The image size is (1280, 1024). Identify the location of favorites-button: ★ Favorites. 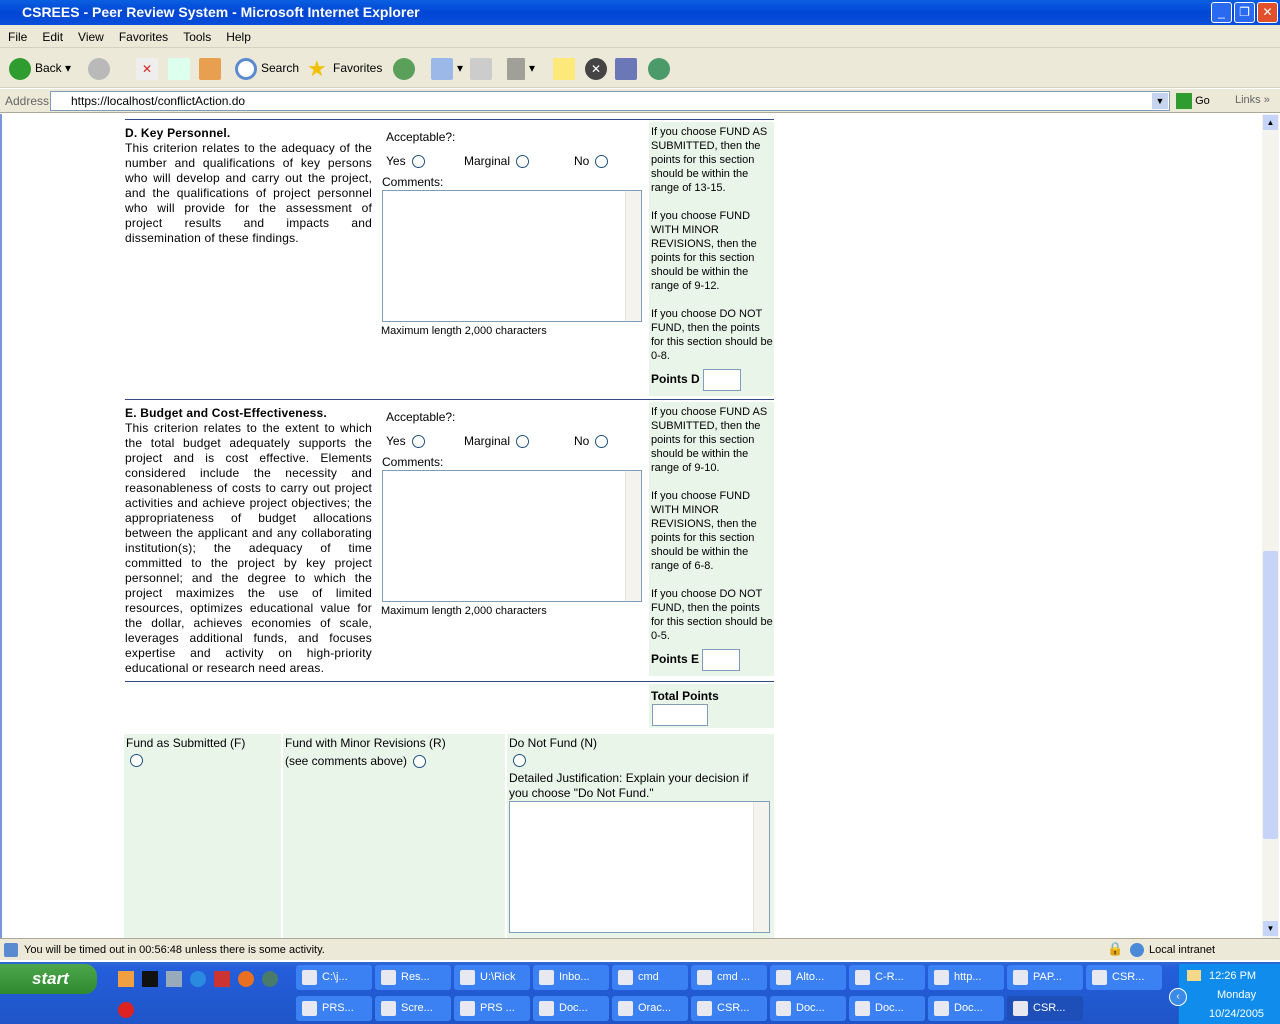
(344, 68).